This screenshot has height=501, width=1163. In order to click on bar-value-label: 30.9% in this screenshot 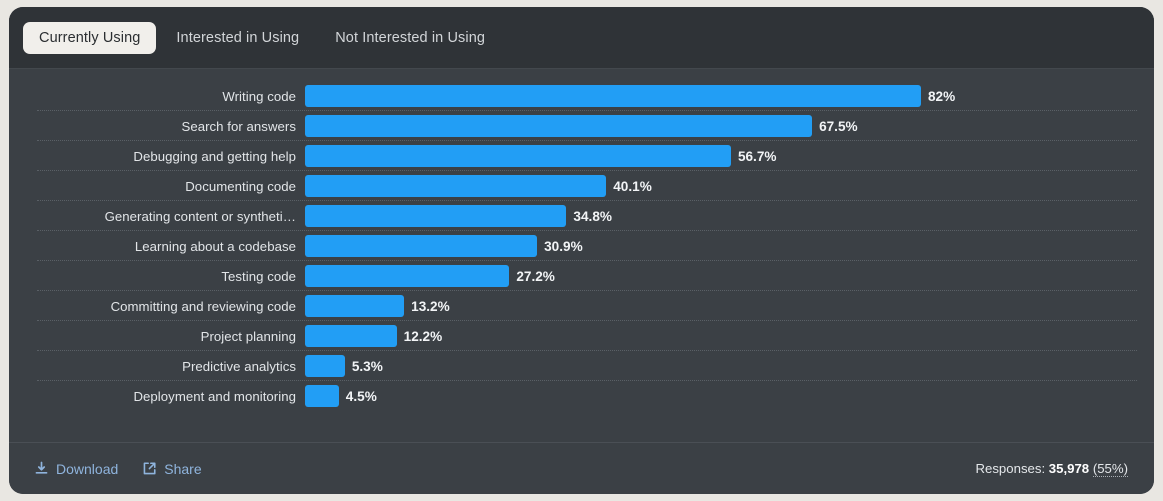, I will do `click(563, 246)`.